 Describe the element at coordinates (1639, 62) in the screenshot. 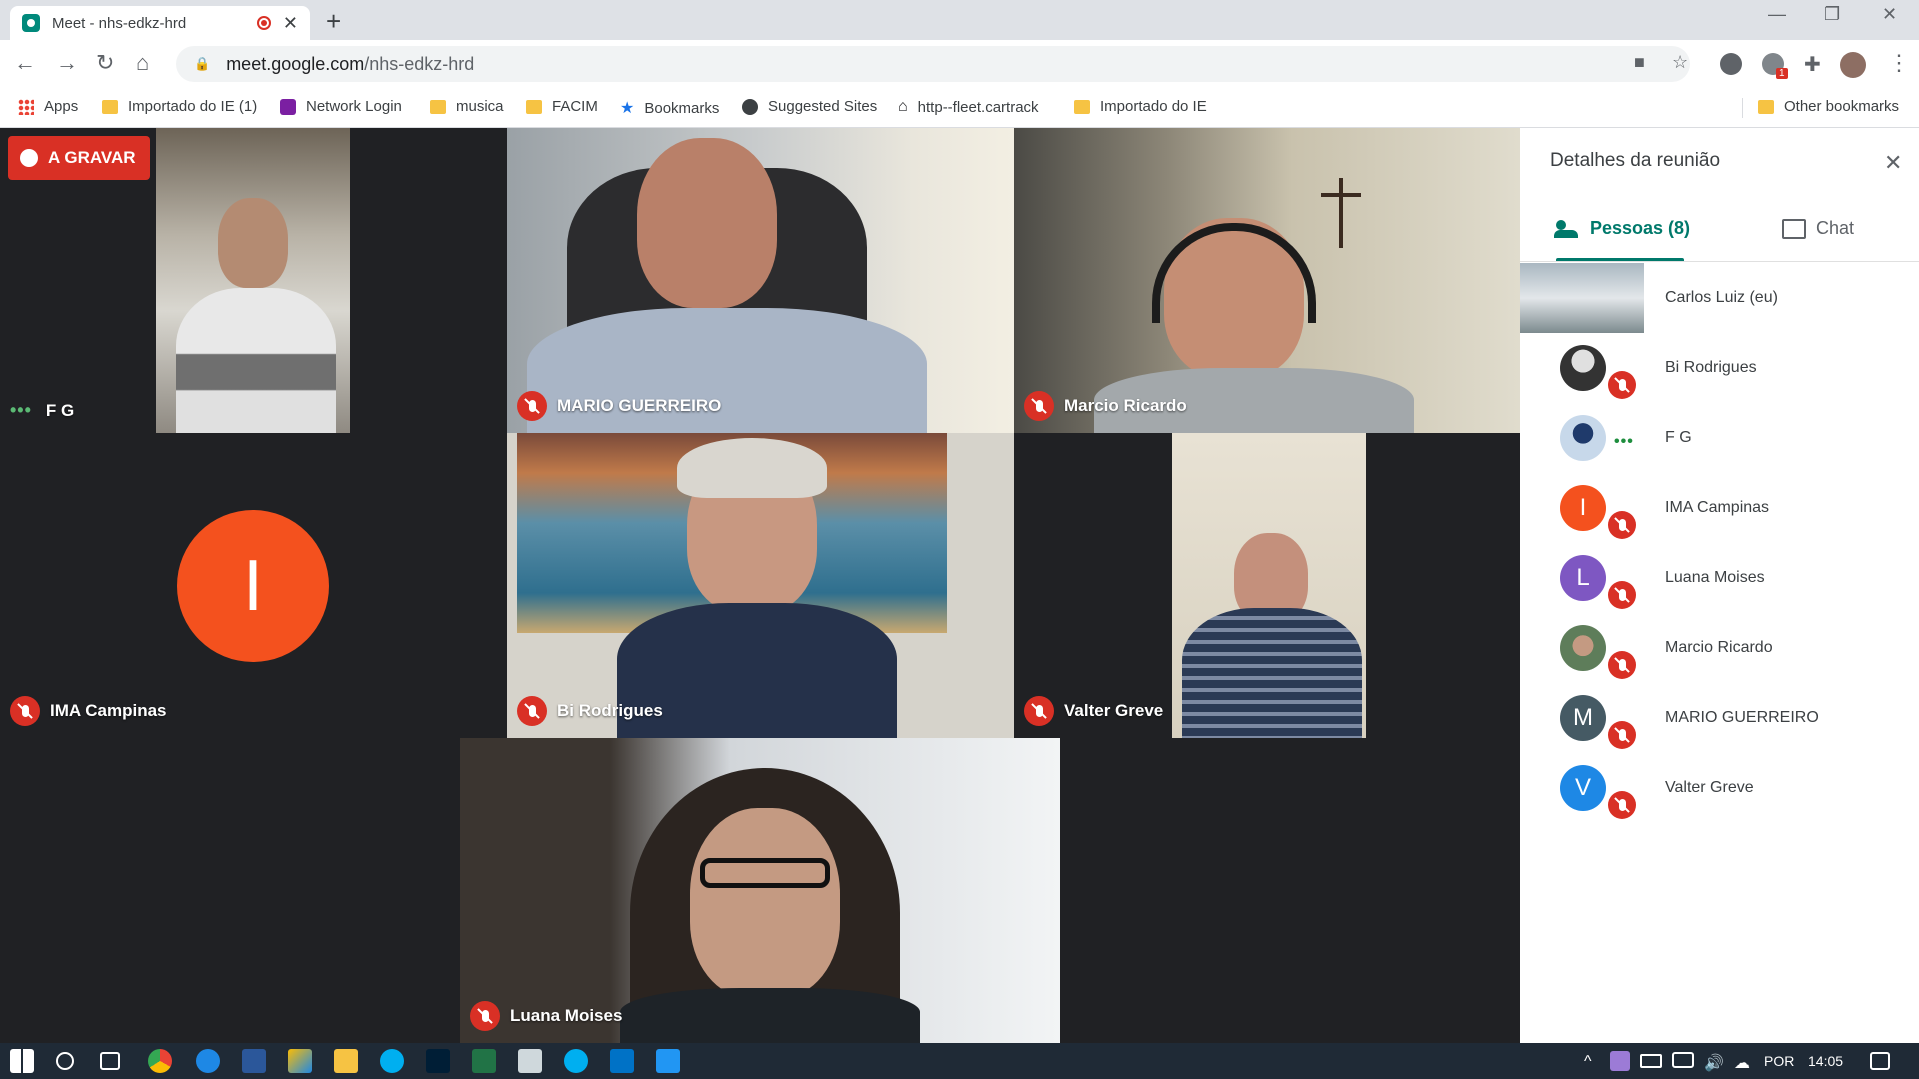

I see `camera-icon: ■` at that location.